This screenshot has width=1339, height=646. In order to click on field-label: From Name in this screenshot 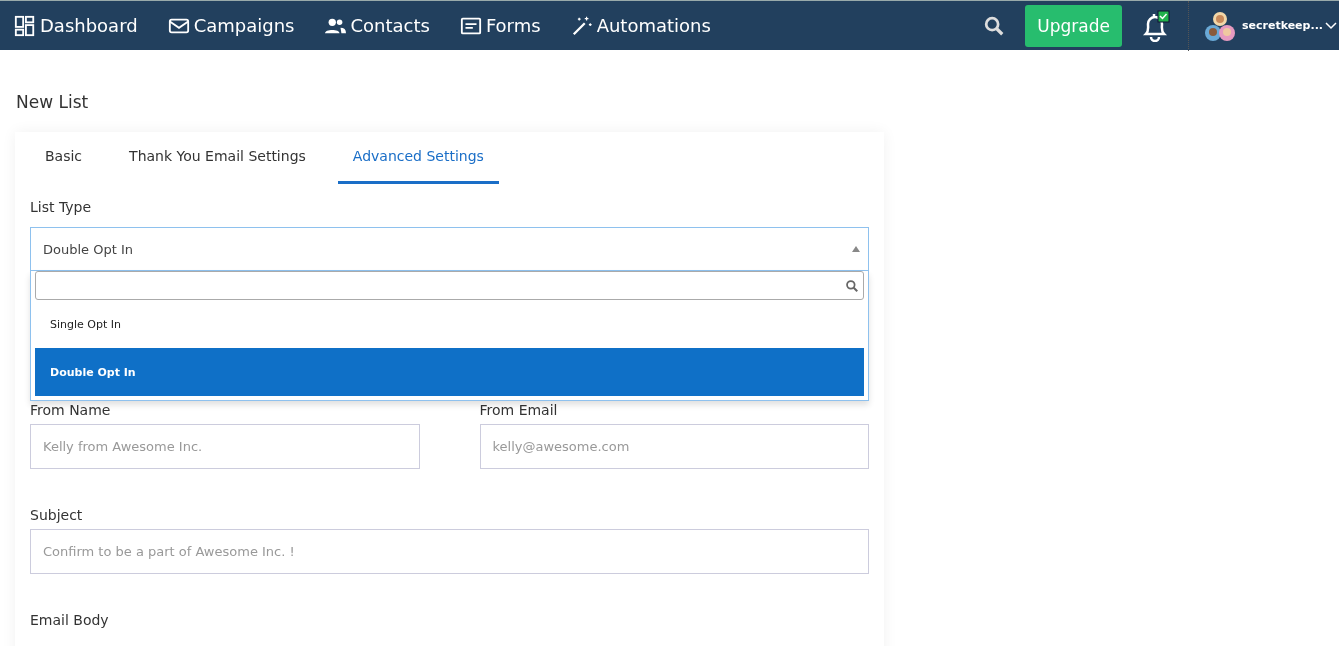, I will do `click(71, 410)`.